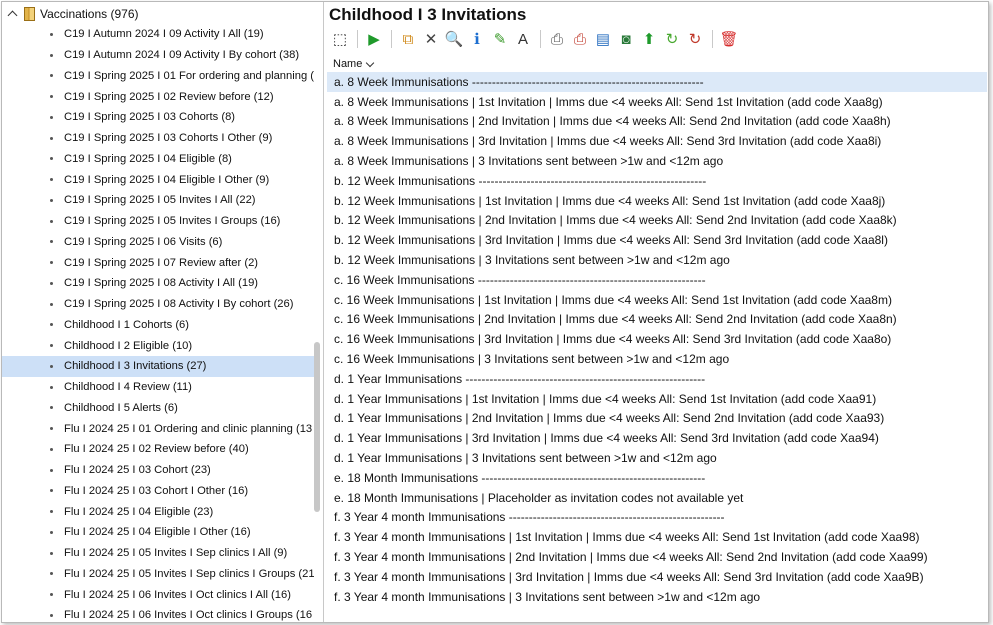  I want to click on tree-item: Flu I 2024 25 I 02 Review before (40), so click(158, 449).